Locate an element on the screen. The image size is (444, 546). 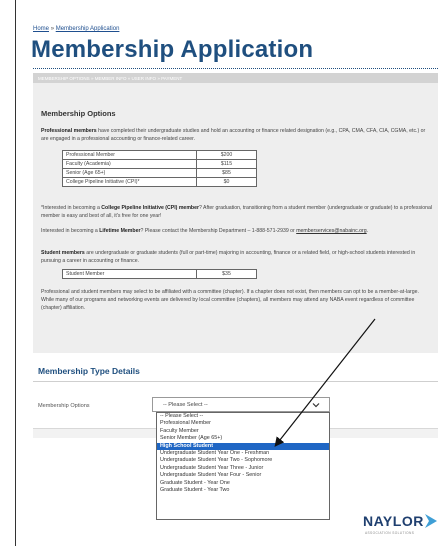
student-dues-table: Student Member $35 is located at coordinates (159, 274).